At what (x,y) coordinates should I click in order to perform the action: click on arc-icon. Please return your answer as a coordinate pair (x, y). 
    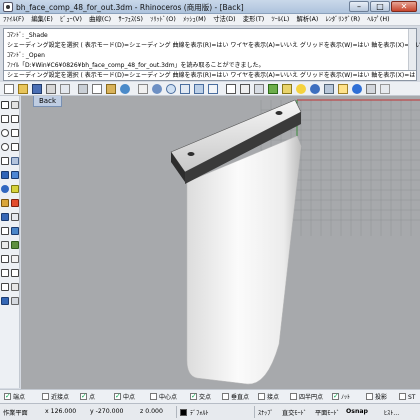
    Looking at the image, I should click on (15, 133).